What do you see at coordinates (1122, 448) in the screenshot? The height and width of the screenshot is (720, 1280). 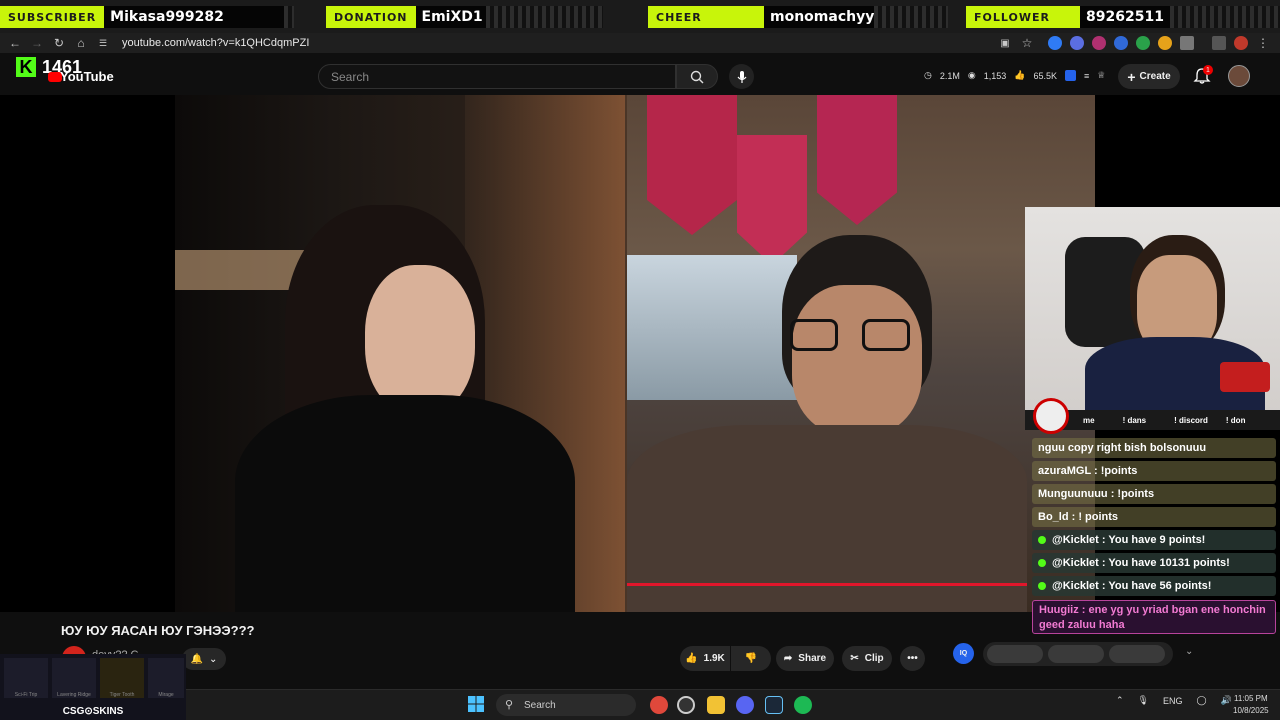 I see `chat-message-text: nguu copy right bish bolsonuuu` at bounding box center [1122, 448].